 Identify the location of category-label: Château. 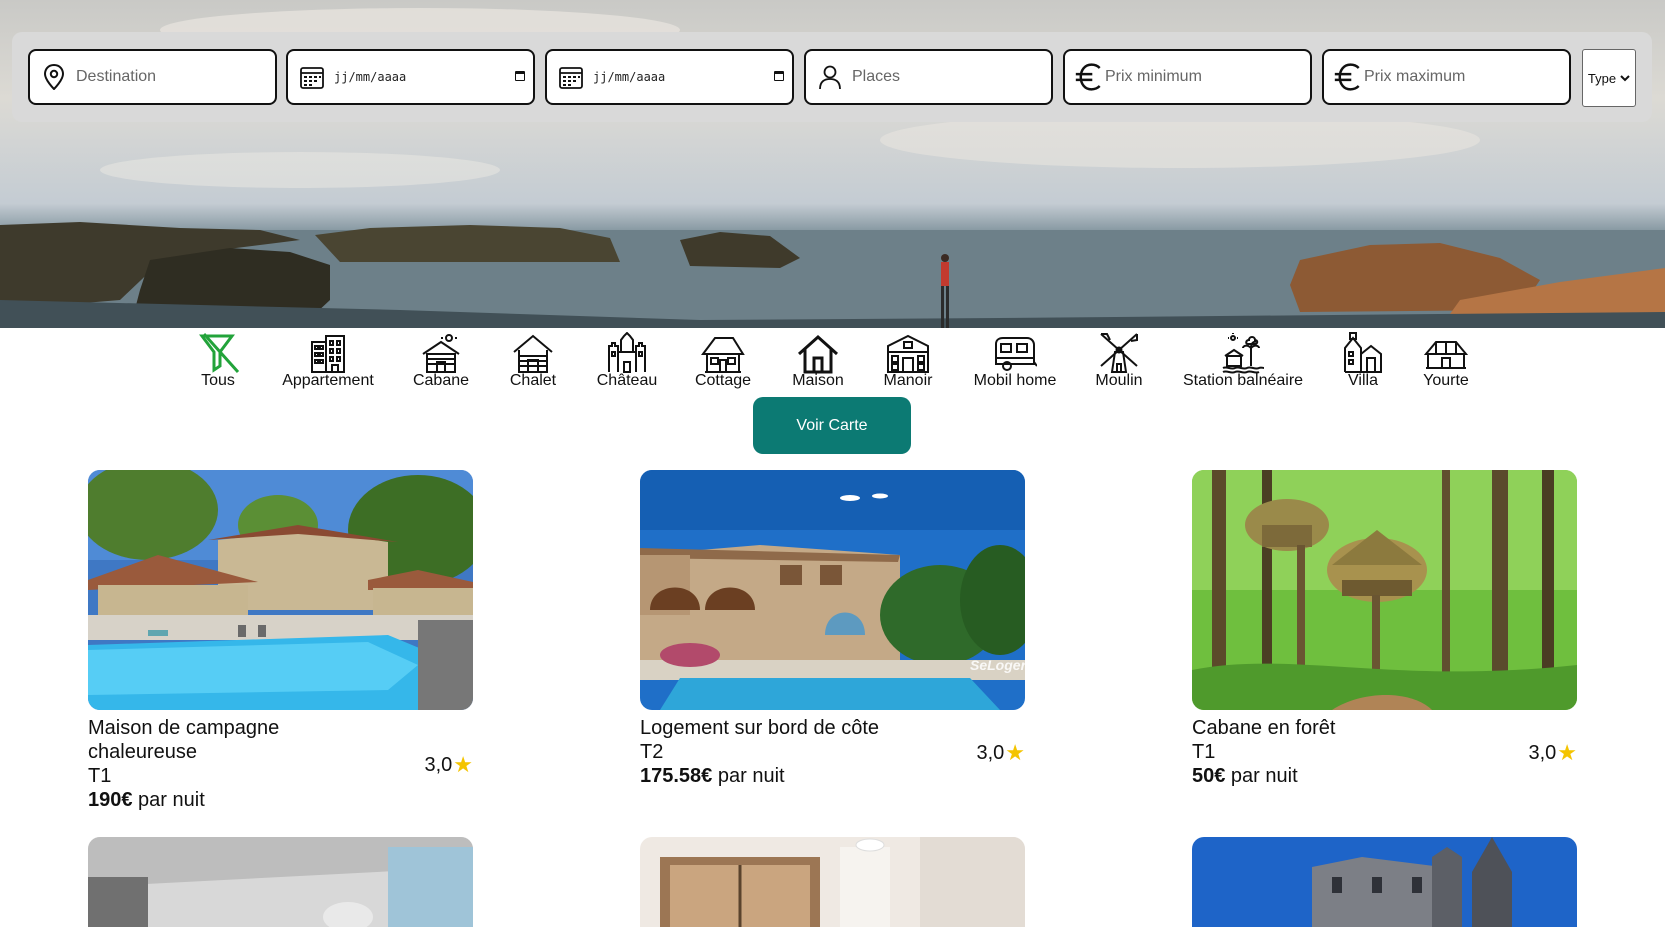
(627, 380).